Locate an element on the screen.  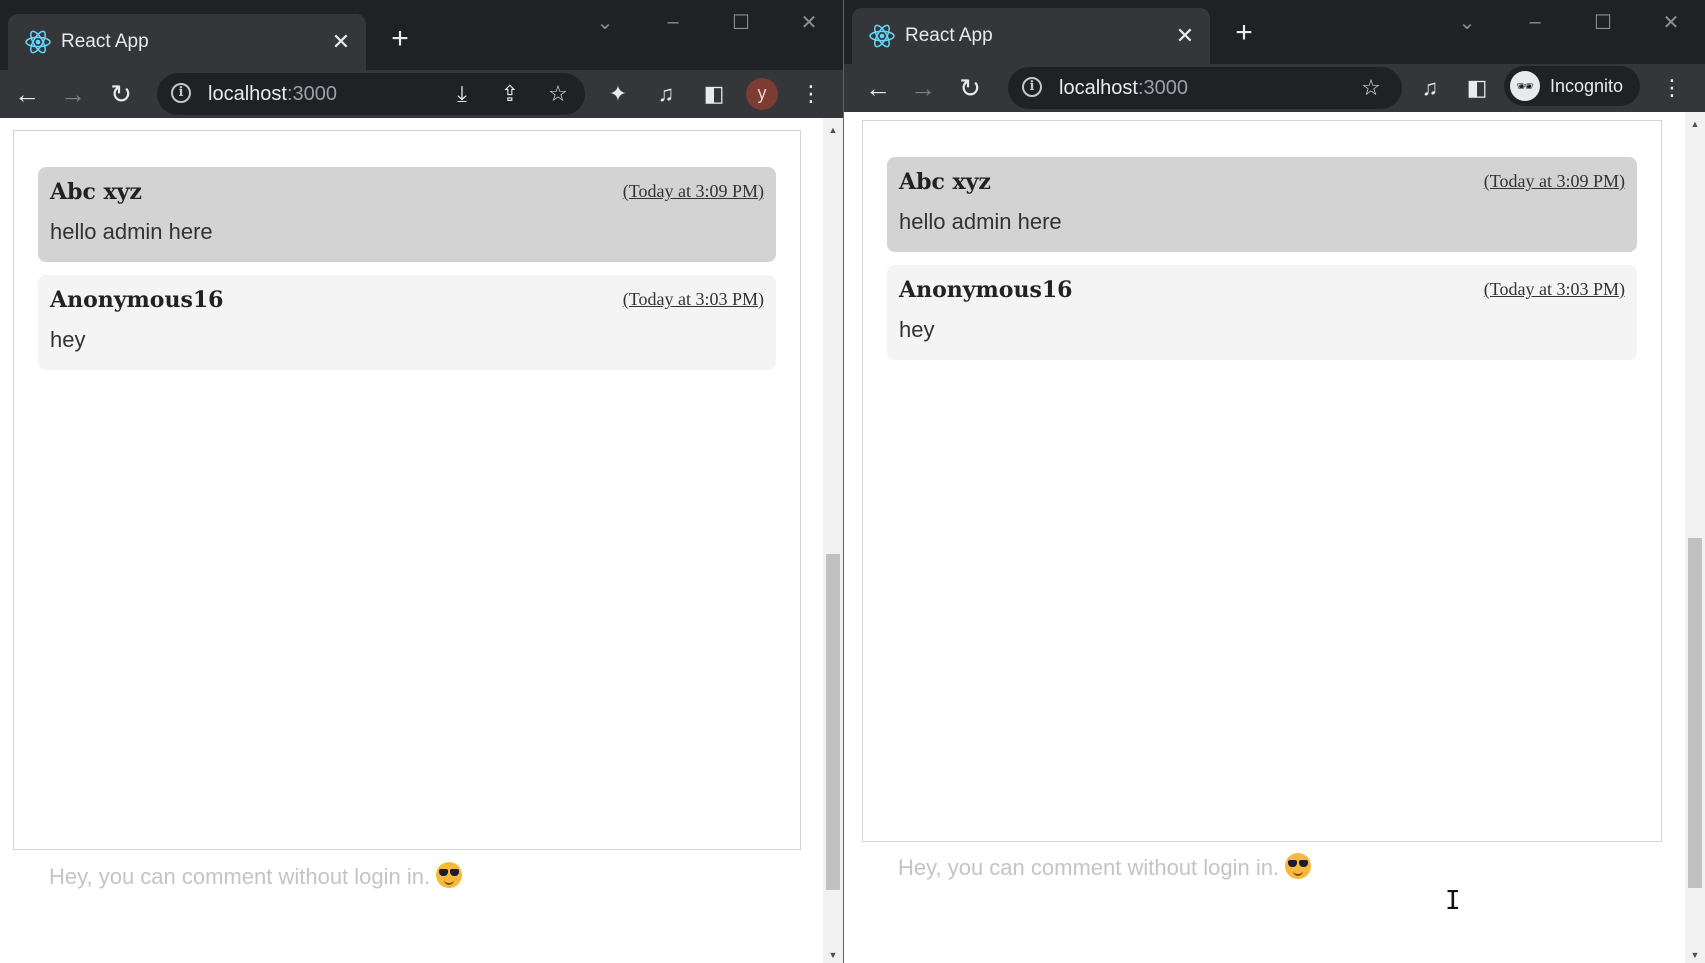
incognito-profile-button: 🕶 Incognito is located at coordinates (1572, 86).